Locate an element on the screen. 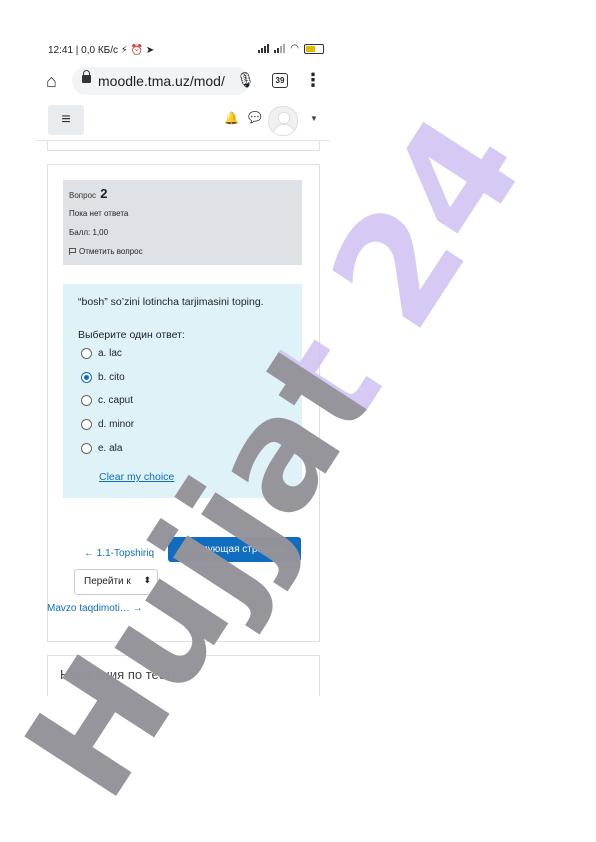 Image resolution: width=596 pixels, height=842 pixels. home-icon: ⌂ is located at coordinates (56, 81).